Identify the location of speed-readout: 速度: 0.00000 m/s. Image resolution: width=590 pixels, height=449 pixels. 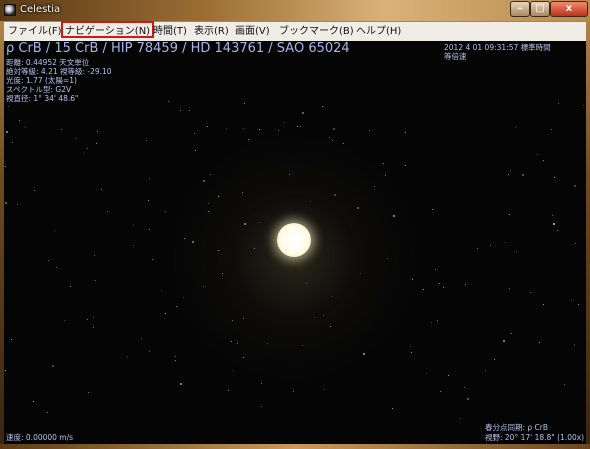
(40, 437).